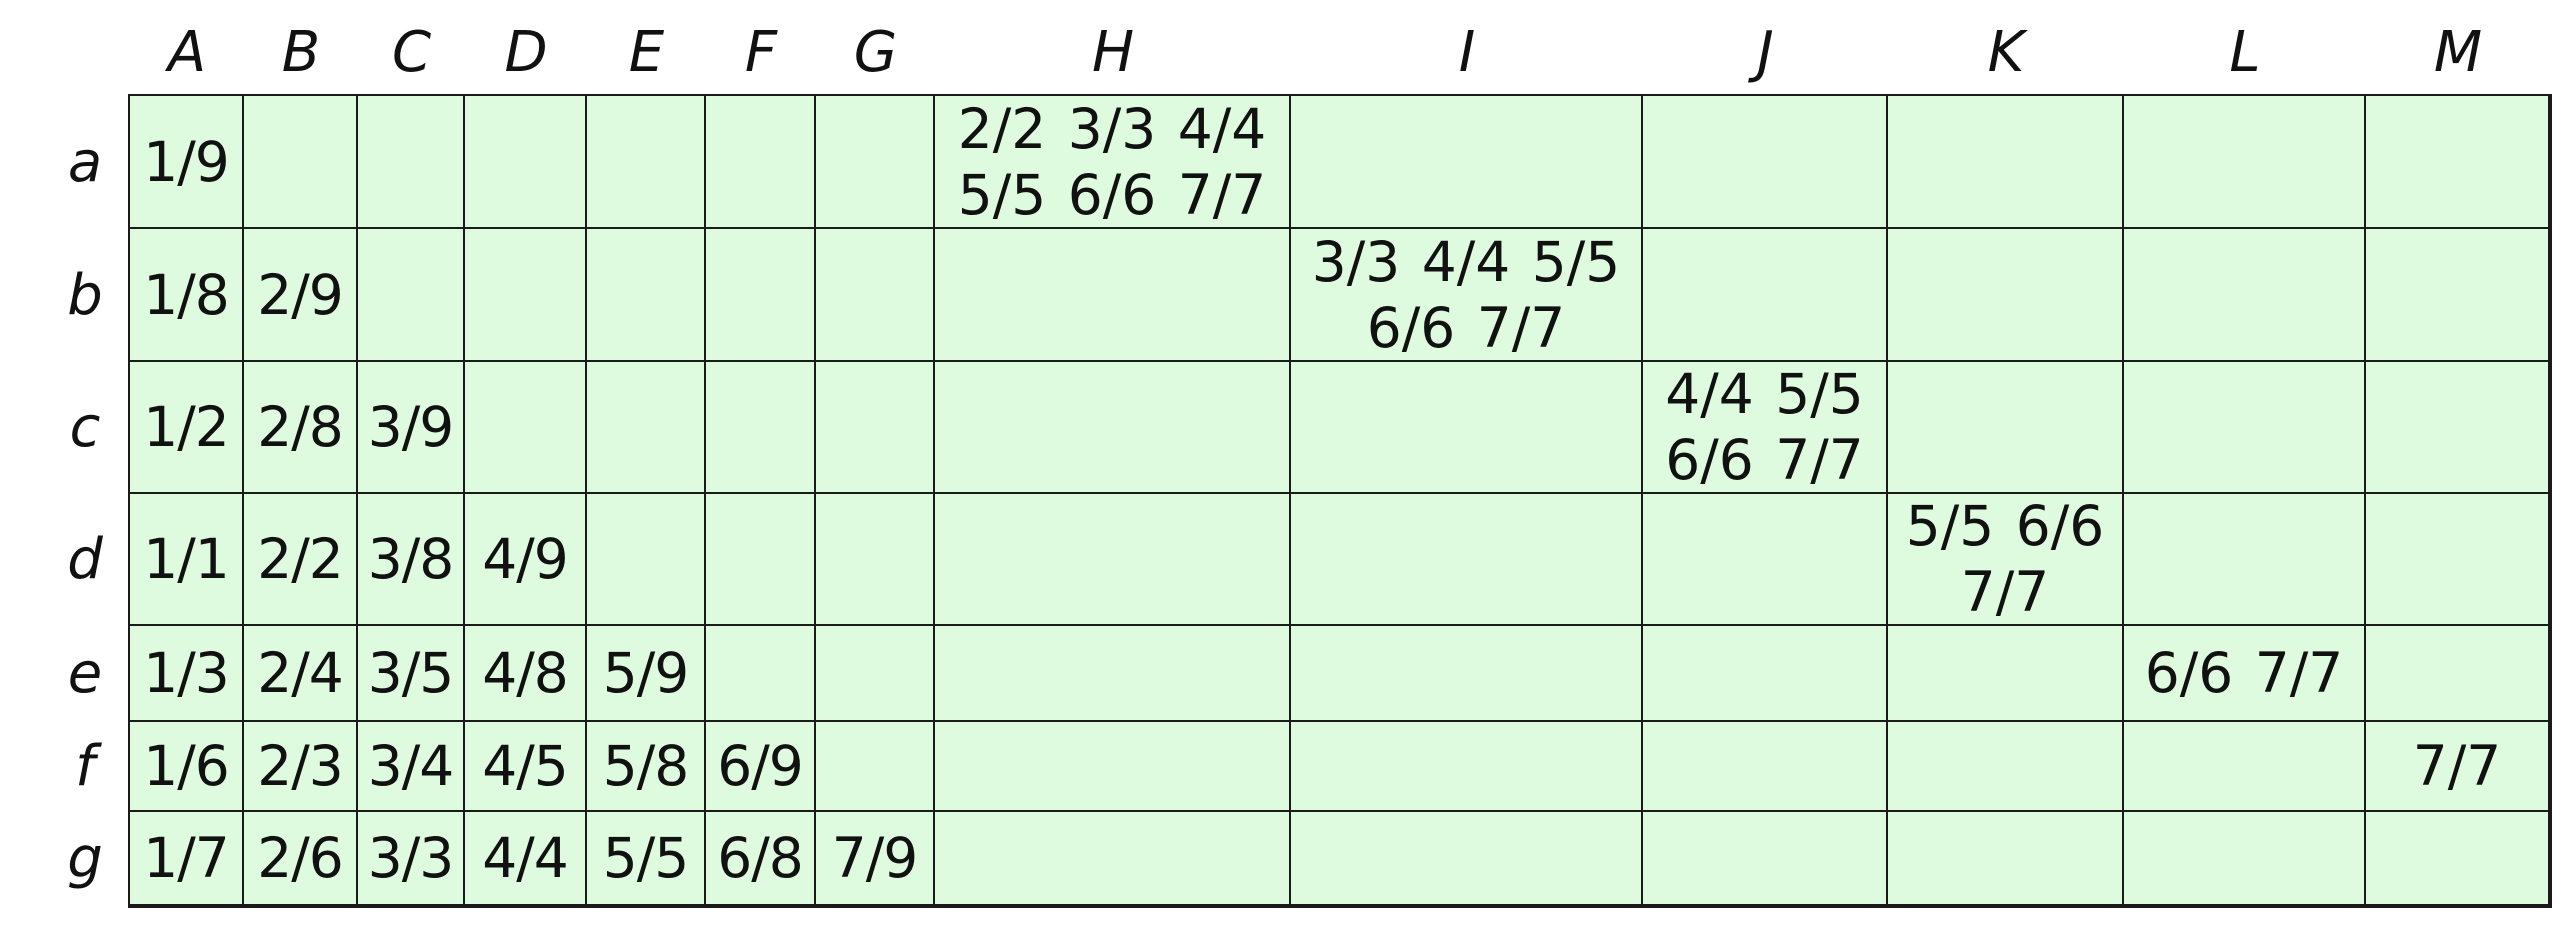 This screenshot has width=2562, height=935. I want to click on cell-value: 5/5, so click(646, 858).